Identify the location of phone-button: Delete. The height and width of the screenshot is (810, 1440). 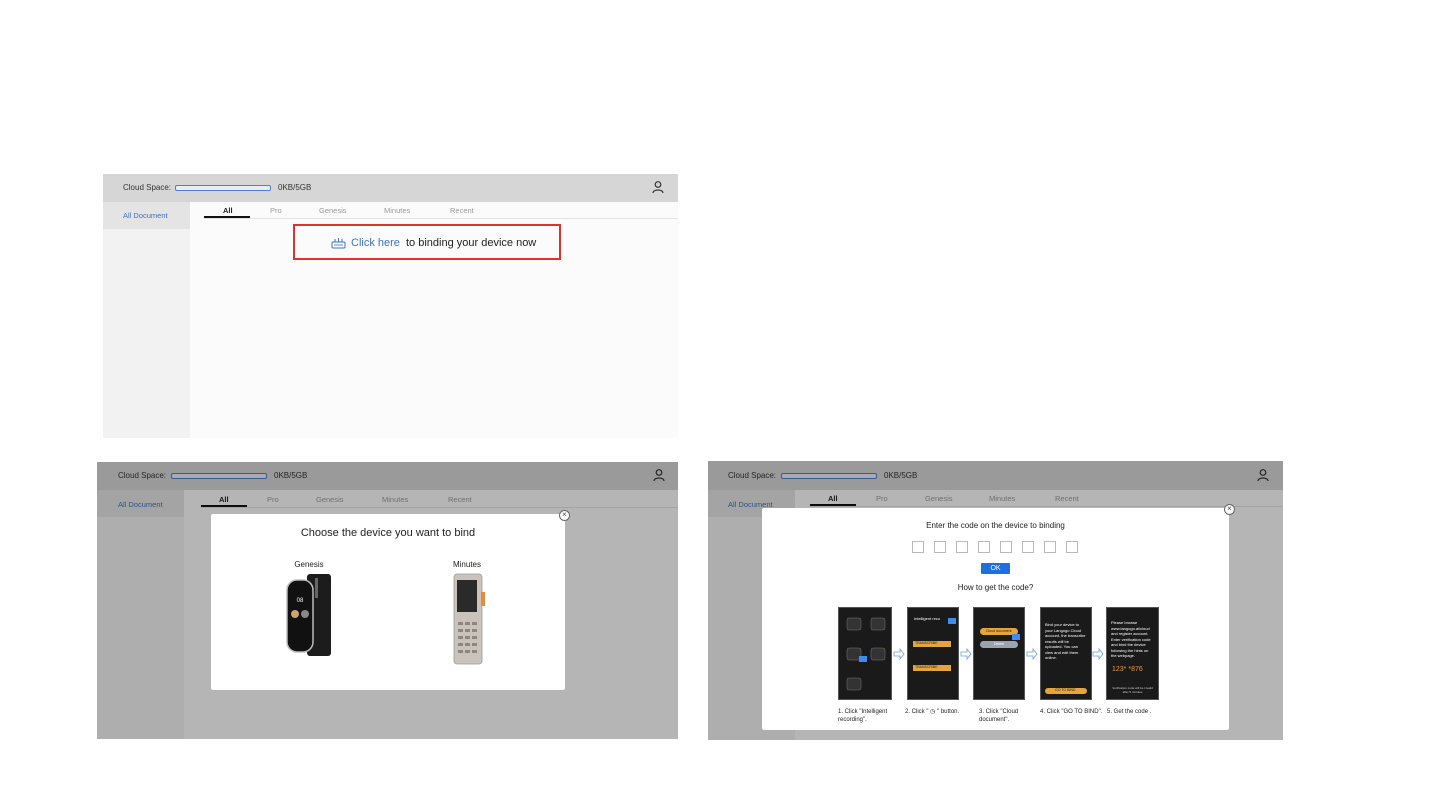
(999, 644).